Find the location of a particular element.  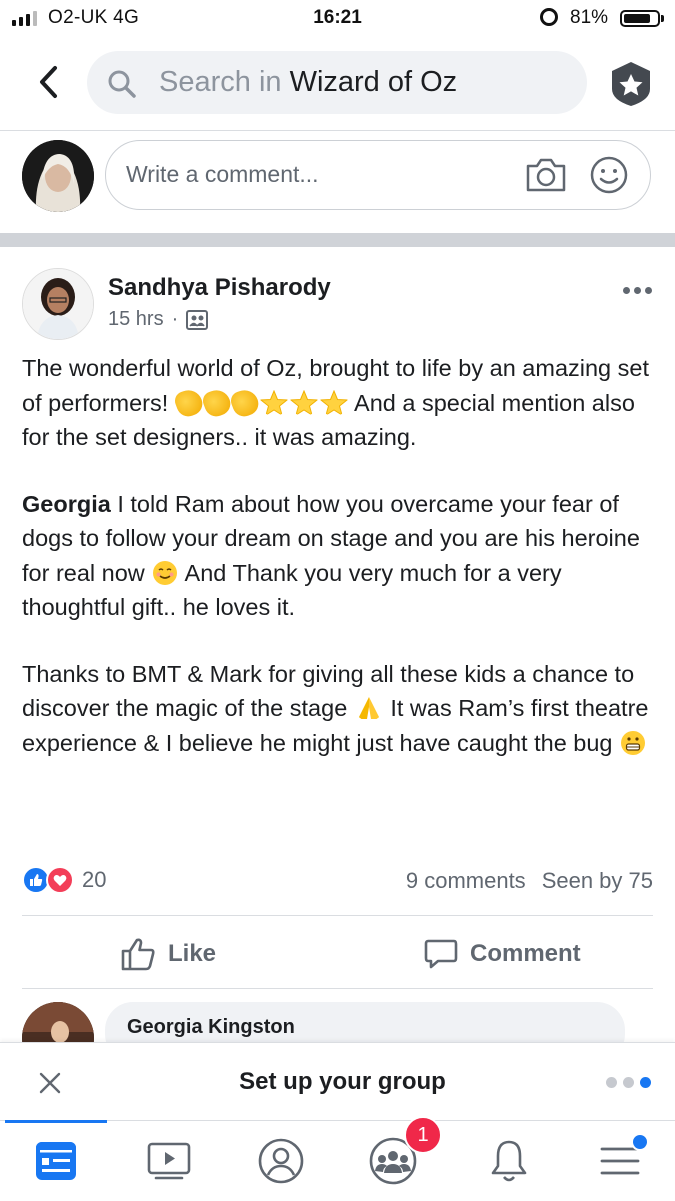

shield-star-icon is located at coordinates (631, 84).